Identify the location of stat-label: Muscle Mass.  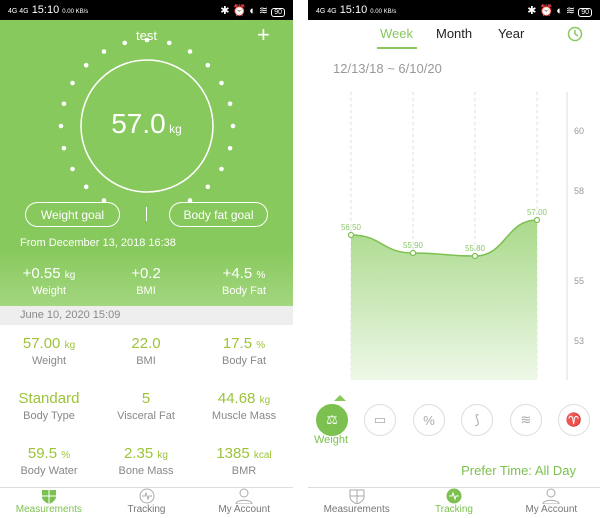
(244, 416).